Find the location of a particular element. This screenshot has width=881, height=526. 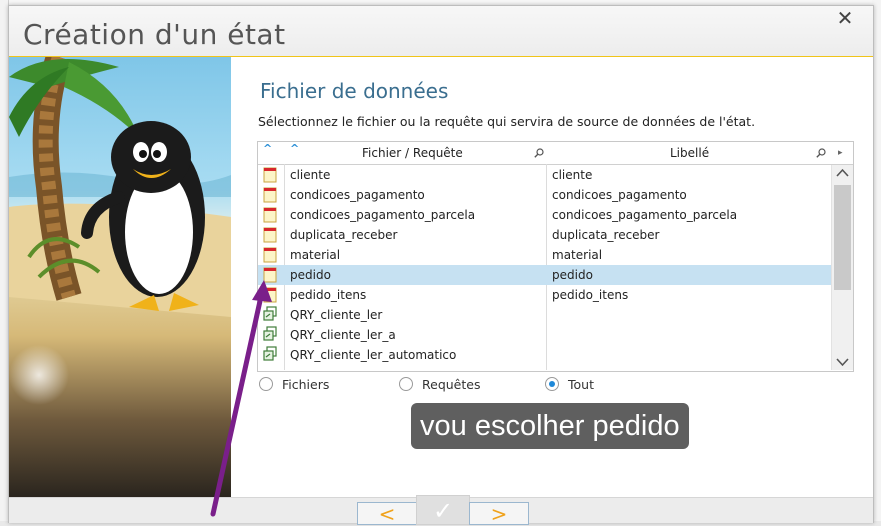

dialog-titlebar: Création d'un état ✕ is located at coordinates (441, 31).